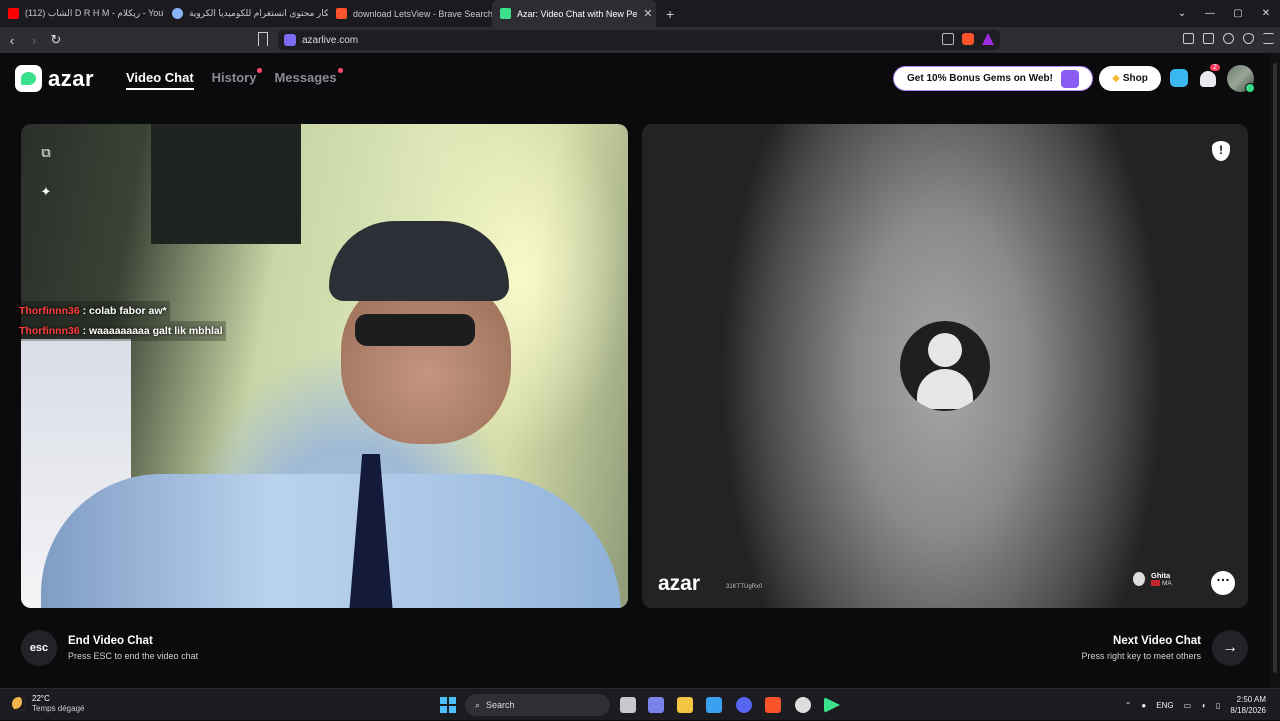 The height and width of the screenshot is (721, 1280). What do you see at coordinates (670, 14) in the screenshot?
I see `new-tab-button: +` at bounding box center [670, 14].